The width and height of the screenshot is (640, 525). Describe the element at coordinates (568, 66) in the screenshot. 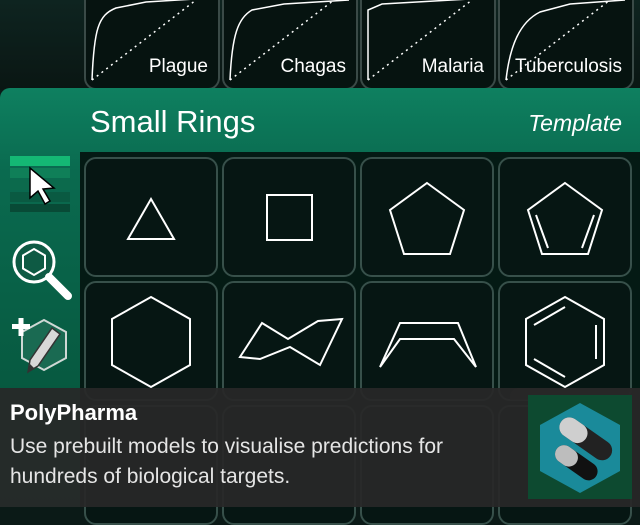

I see `model-label: Tuberculosis` at that location.